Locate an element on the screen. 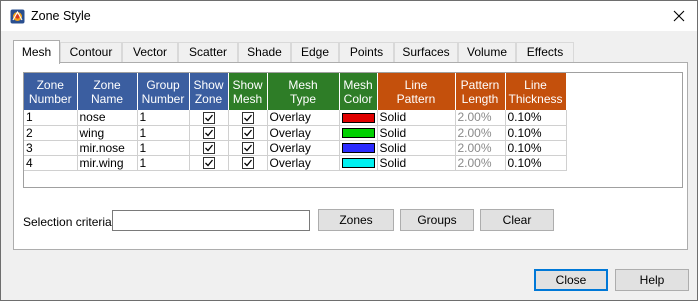 This screenshot has height=301, width=698. cell-zone-name: nose is located at coordinates (107, 118).